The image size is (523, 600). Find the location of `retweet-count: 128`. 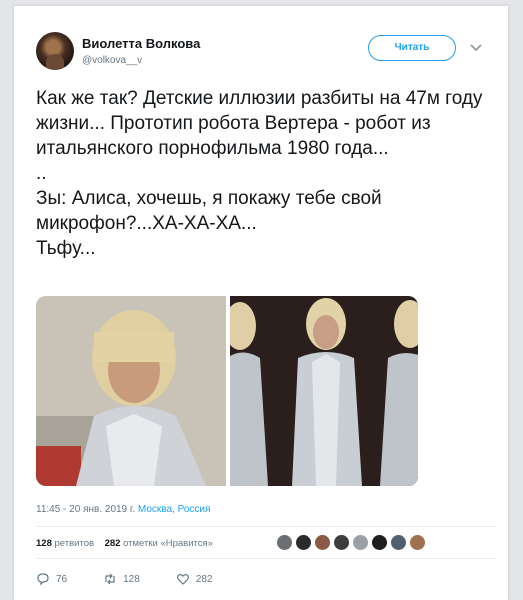

retweet-count: 128 is located at coordinates (131, 579).